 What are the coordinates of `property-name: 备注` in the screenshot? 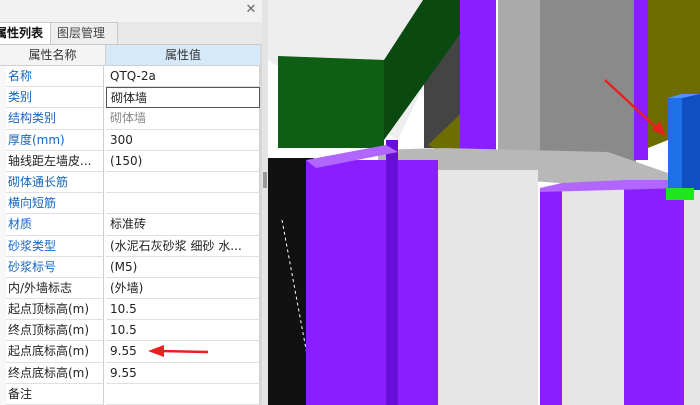 It's located at (55, 394).